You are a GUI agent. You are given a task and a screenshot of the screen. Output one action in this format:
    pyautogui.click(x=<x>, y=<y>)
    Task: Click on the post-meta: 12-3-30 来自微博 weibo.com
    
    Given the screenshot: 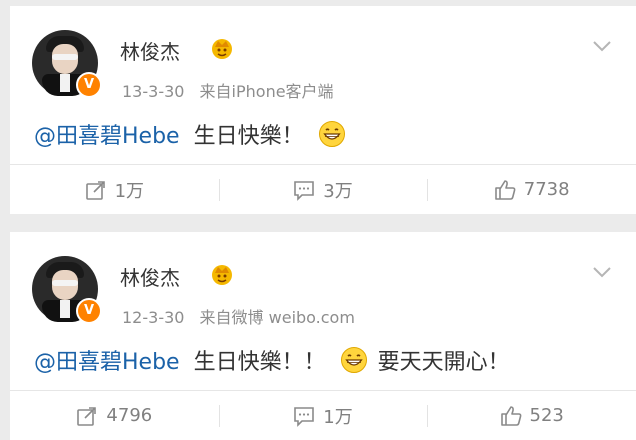 What is the action you would take?
    pyautogui.click(x=243, y=316)
    